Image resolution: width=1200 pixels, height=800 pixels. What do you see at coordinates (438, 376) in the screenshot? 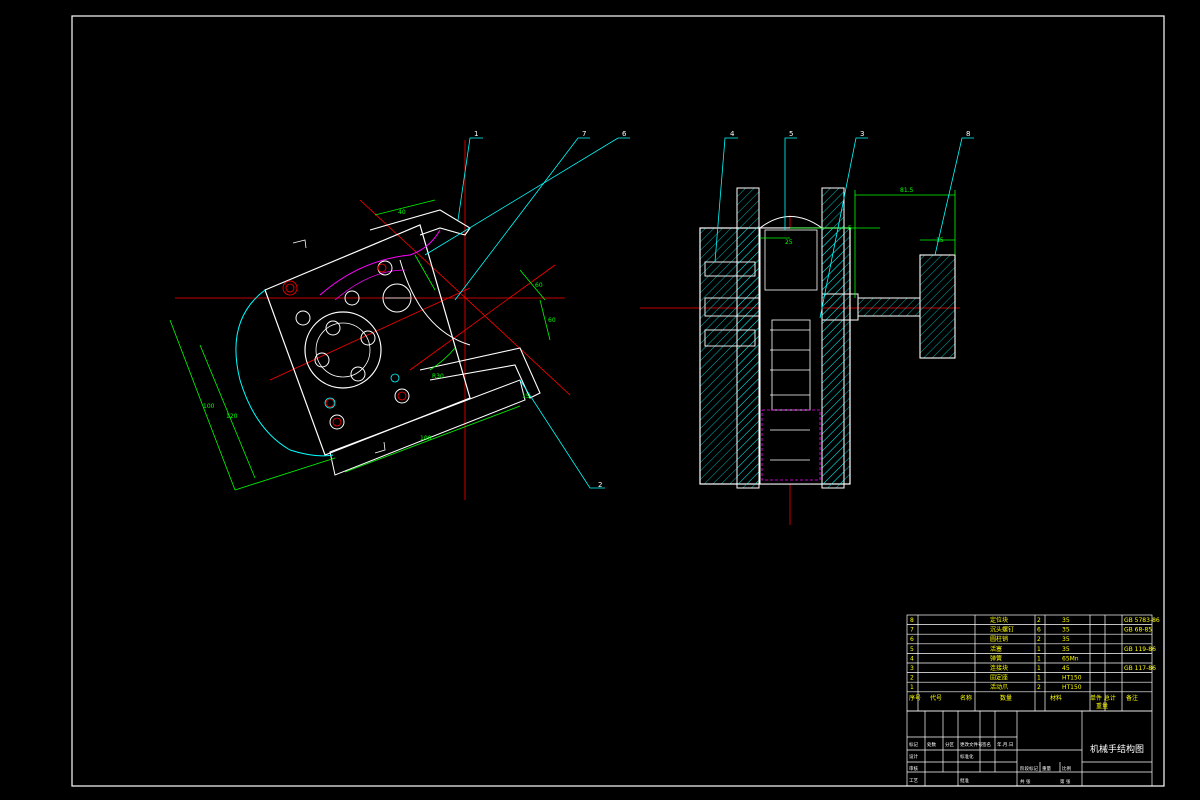
I see `dim-arc: R30` at bounding box center [438, 376].